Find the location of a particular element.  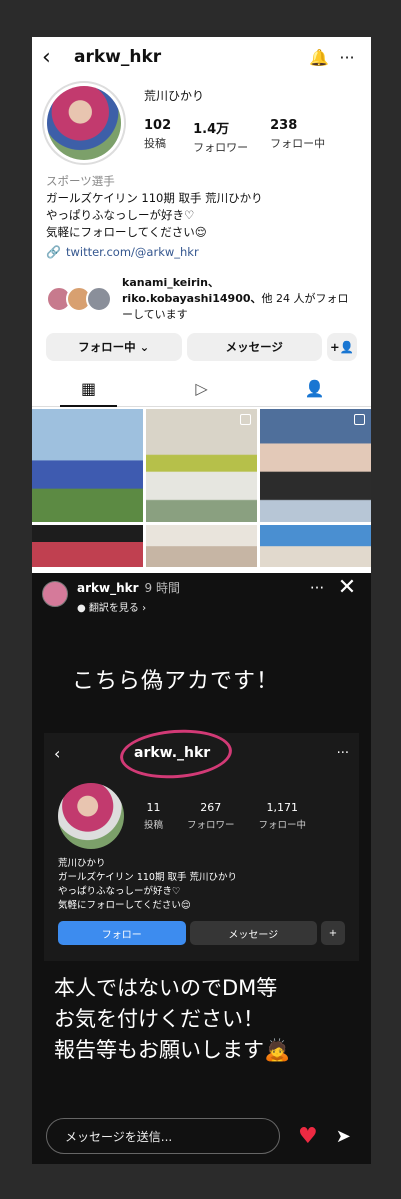

warning-text-top: こちら偽アカです！ is located at coordinates (176, 681).